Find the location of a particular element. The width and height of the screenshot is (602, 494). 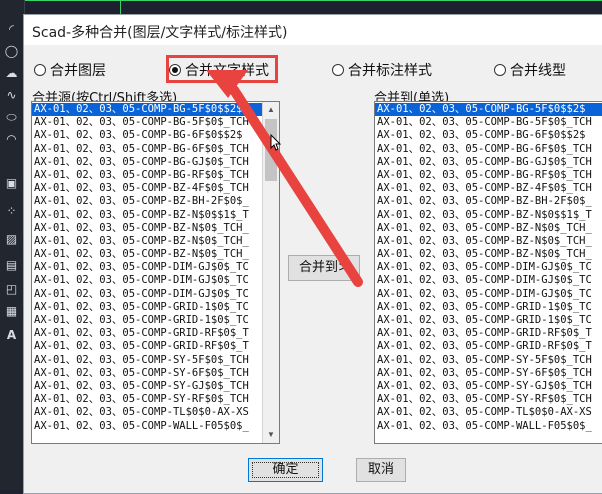

source-list-item: AX-01、02、03、05-COMP-BZ-BH-2F$0$_ is located at coordinates (147, 201).